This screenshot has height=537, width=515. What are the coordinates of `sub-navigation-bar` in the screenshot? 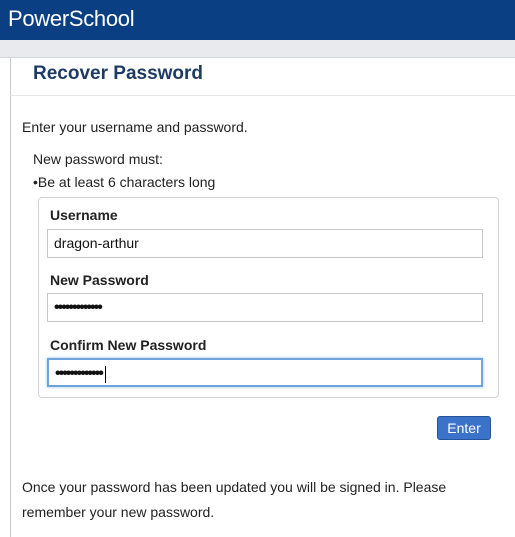 It's located at (257, 49).